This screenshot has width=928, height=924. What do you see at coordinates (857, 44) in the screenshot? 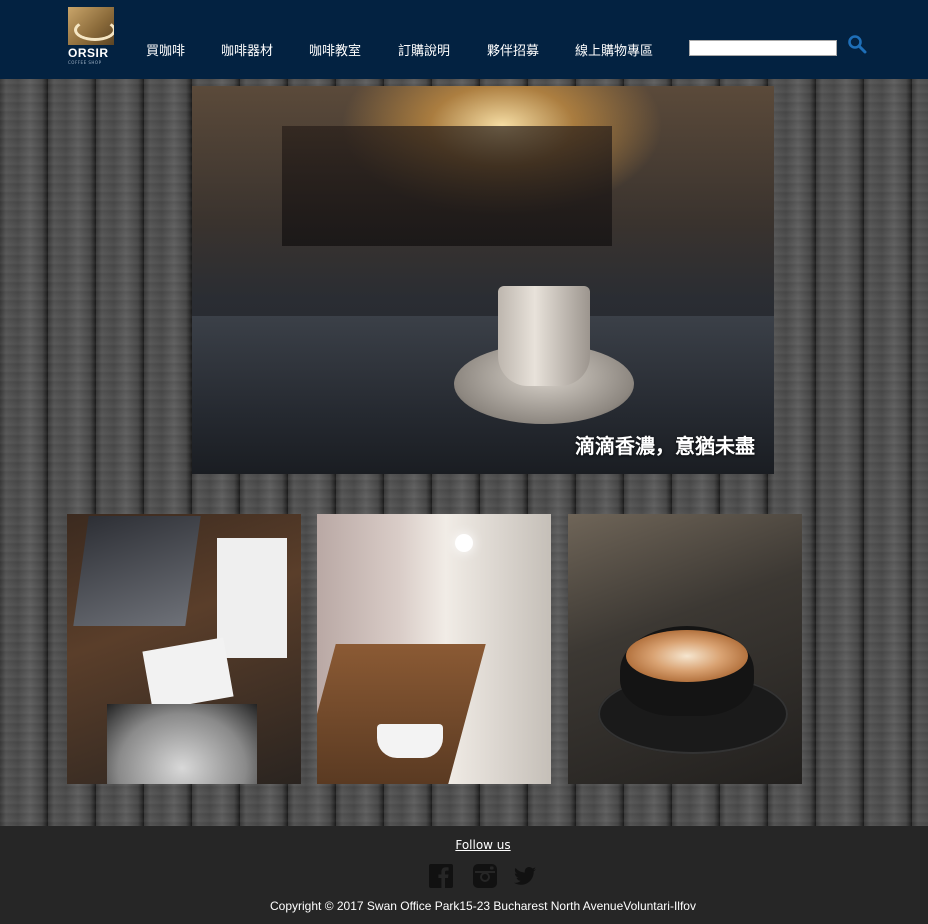
I see `search-icon` at bounding box center [857, 44].